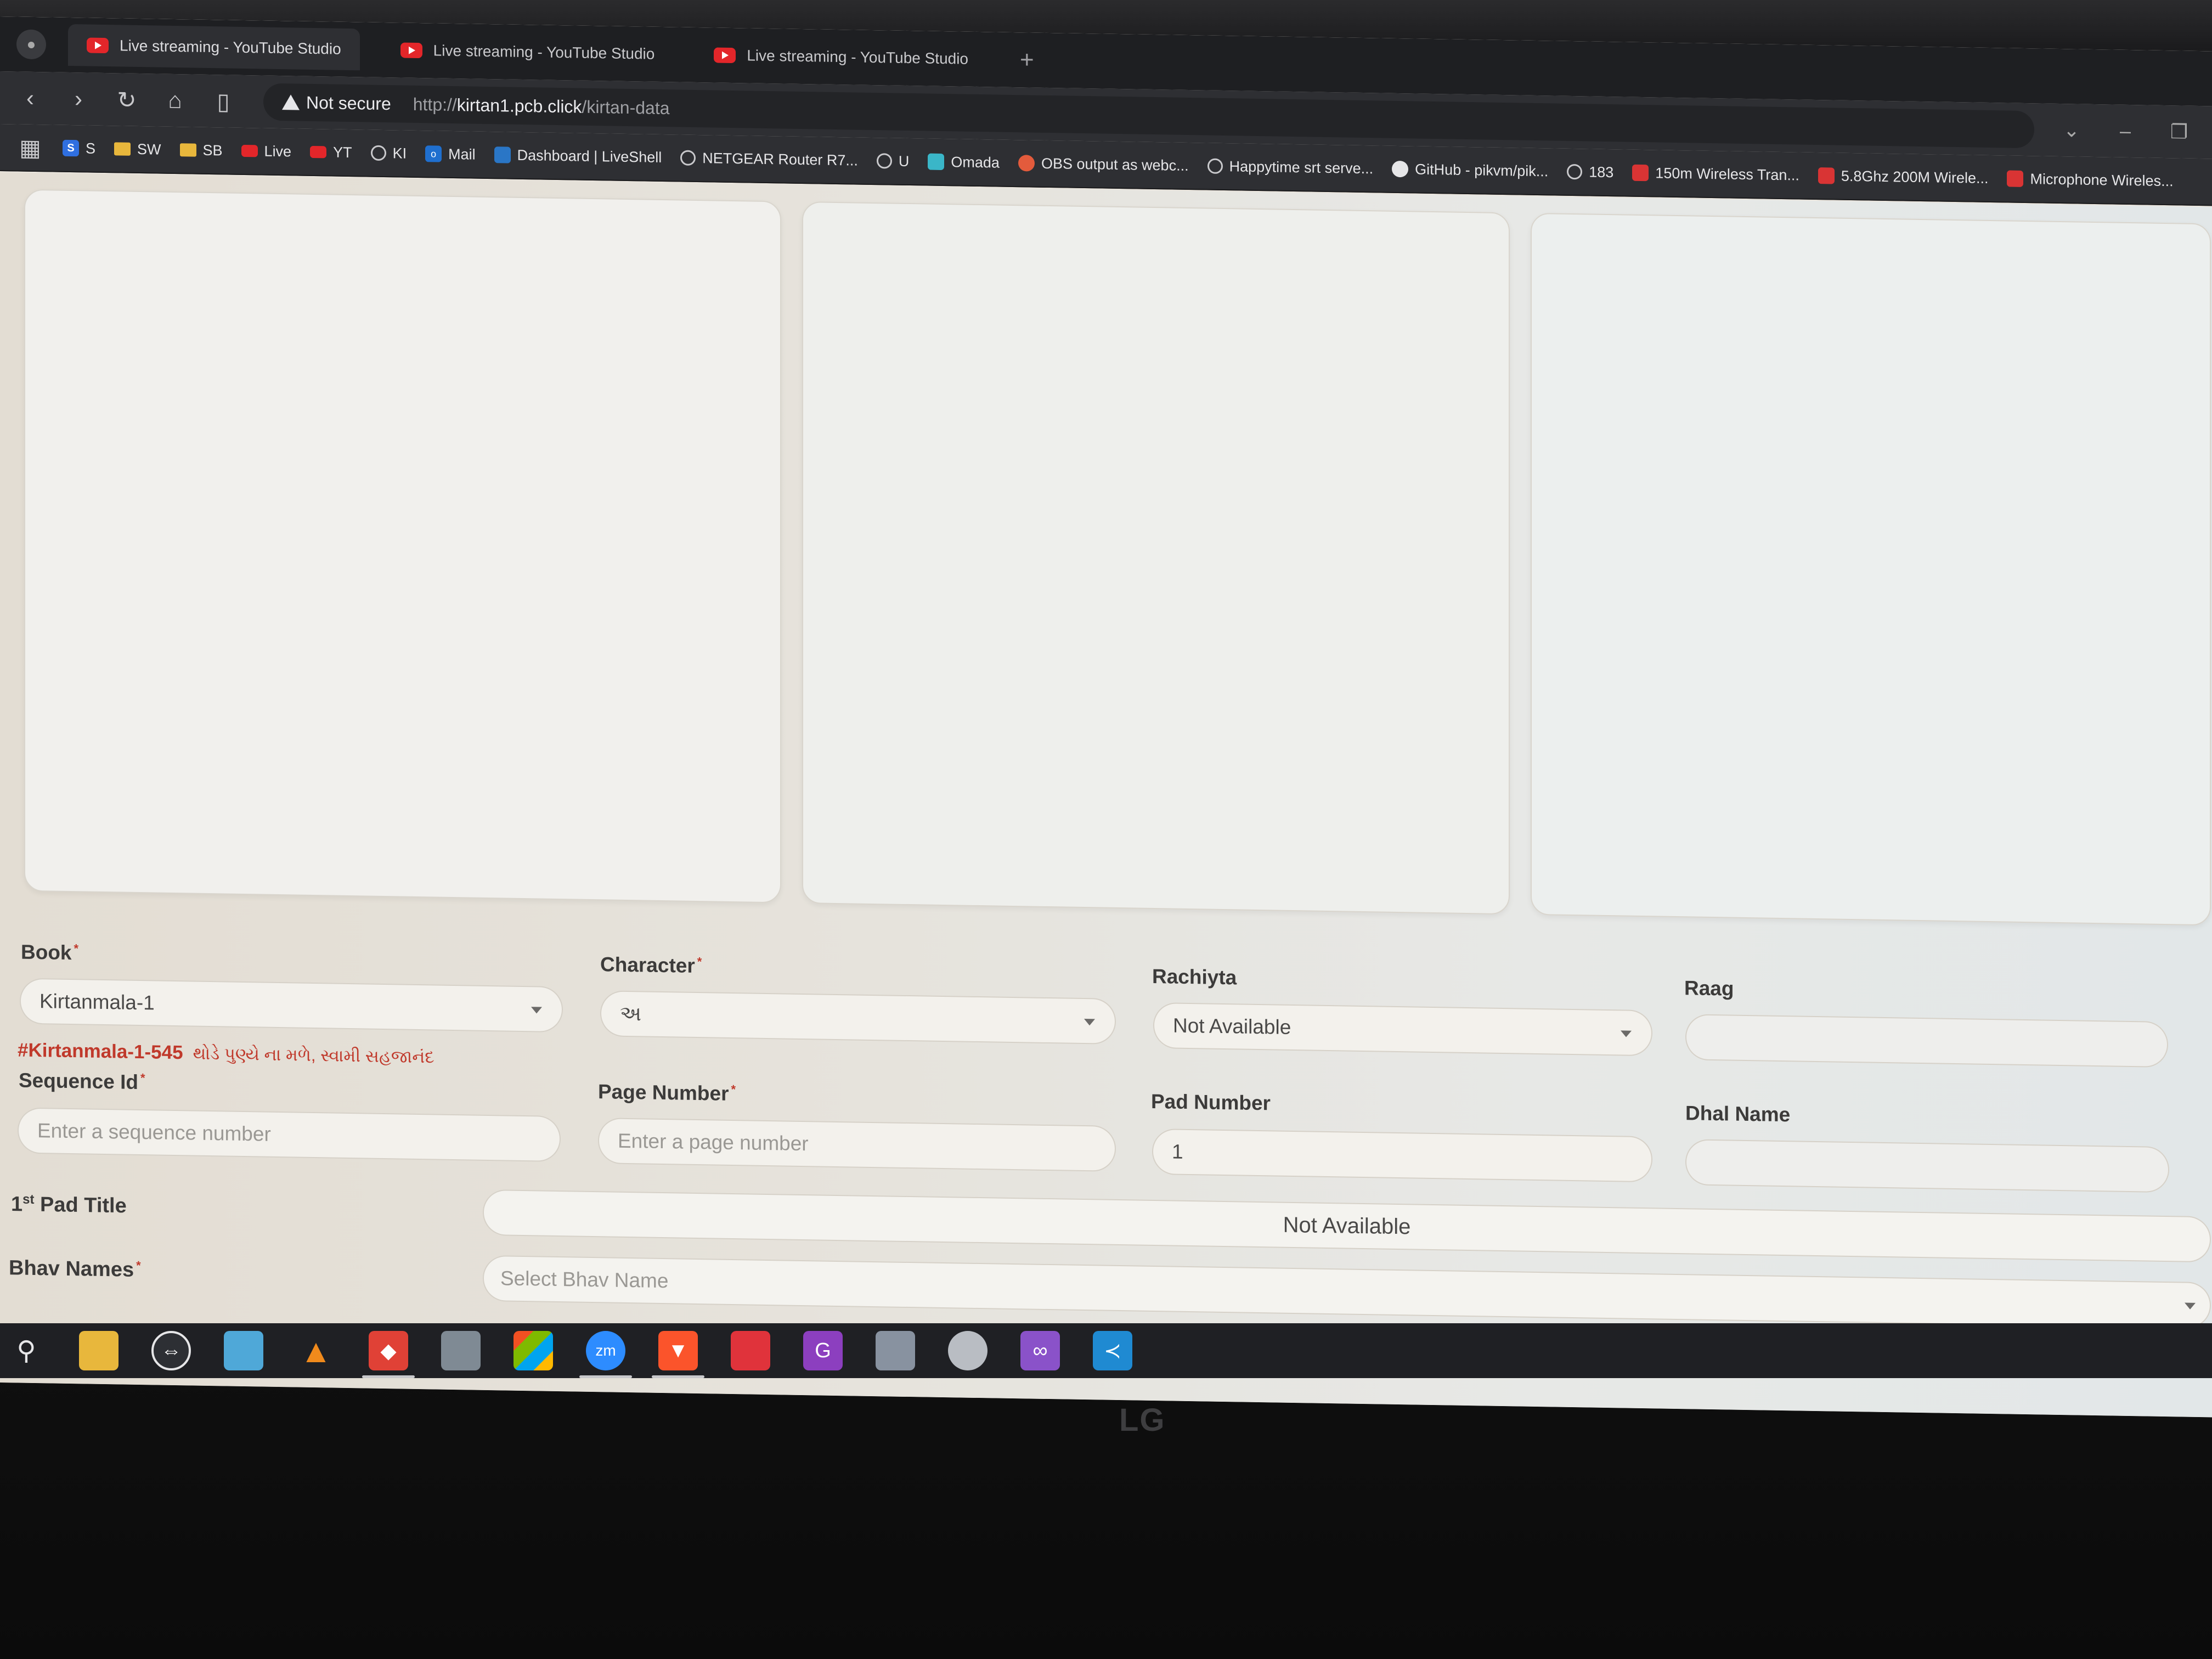 This screenshot has width=2212, height=1659. Describe the element at coordinates (462, 154) in the screenshot. I see `bookmark-label: Mail` at that location.